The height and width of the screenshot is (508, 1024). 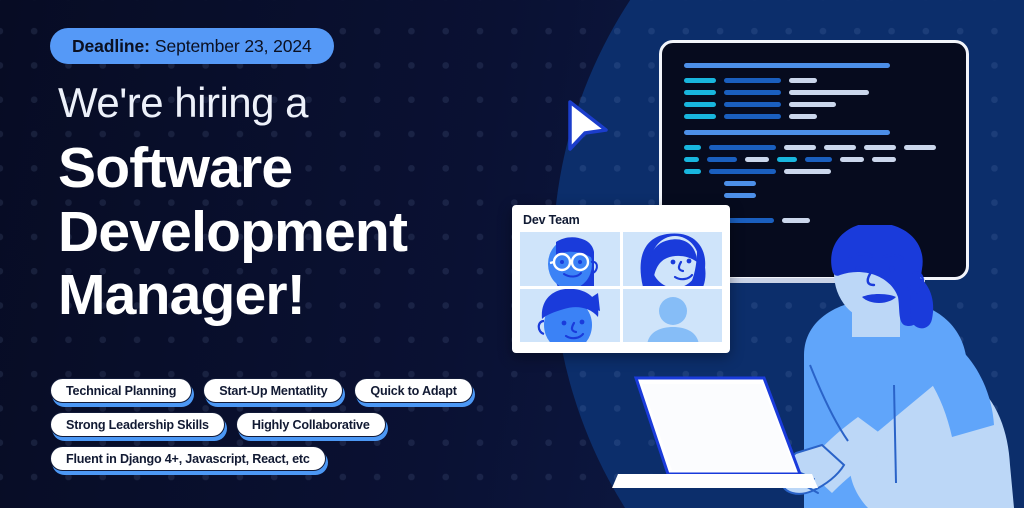 I want to click on skill-pill: Technical Planning, so click(x=121, y=390).